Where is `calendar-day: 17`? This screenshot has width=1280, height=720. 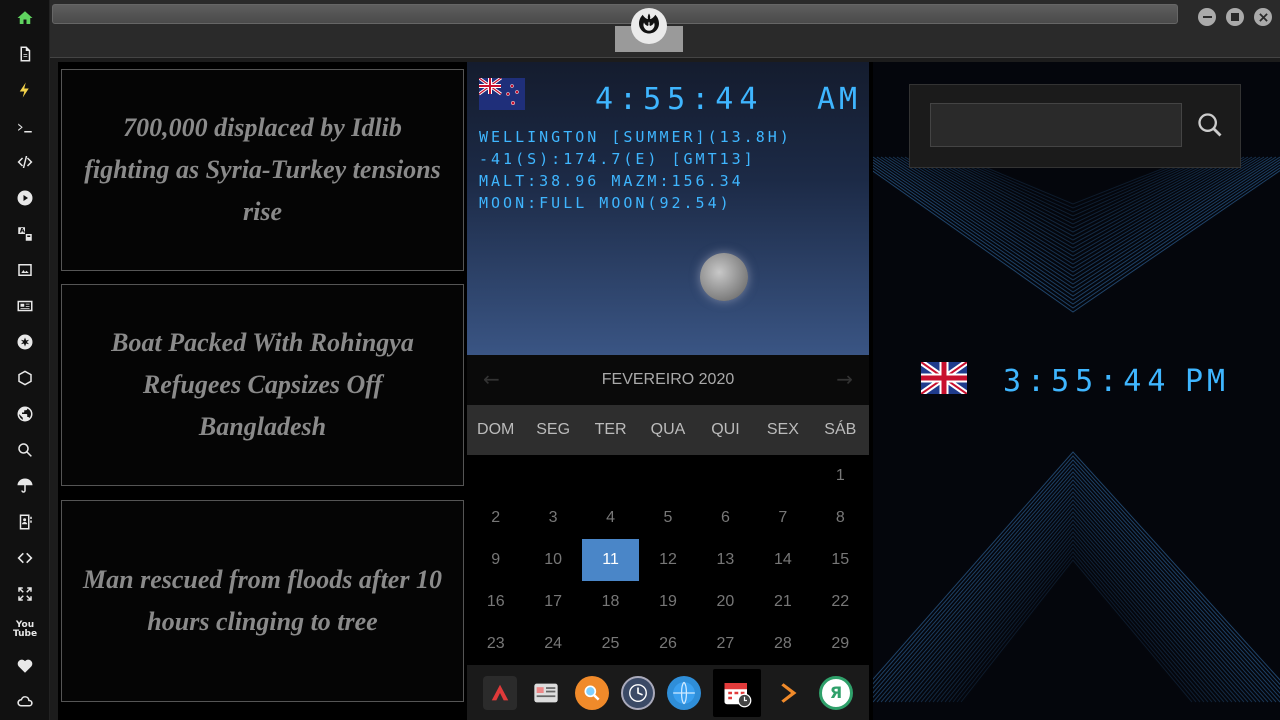
calendar-day: 17 is located at coordinates (552, 602).